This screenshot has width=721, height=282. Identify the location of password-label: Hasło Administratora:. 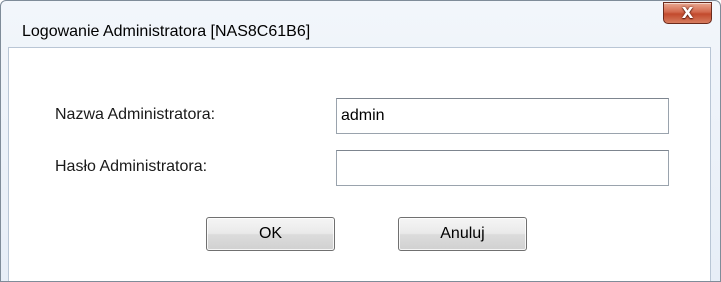
(131, 166).